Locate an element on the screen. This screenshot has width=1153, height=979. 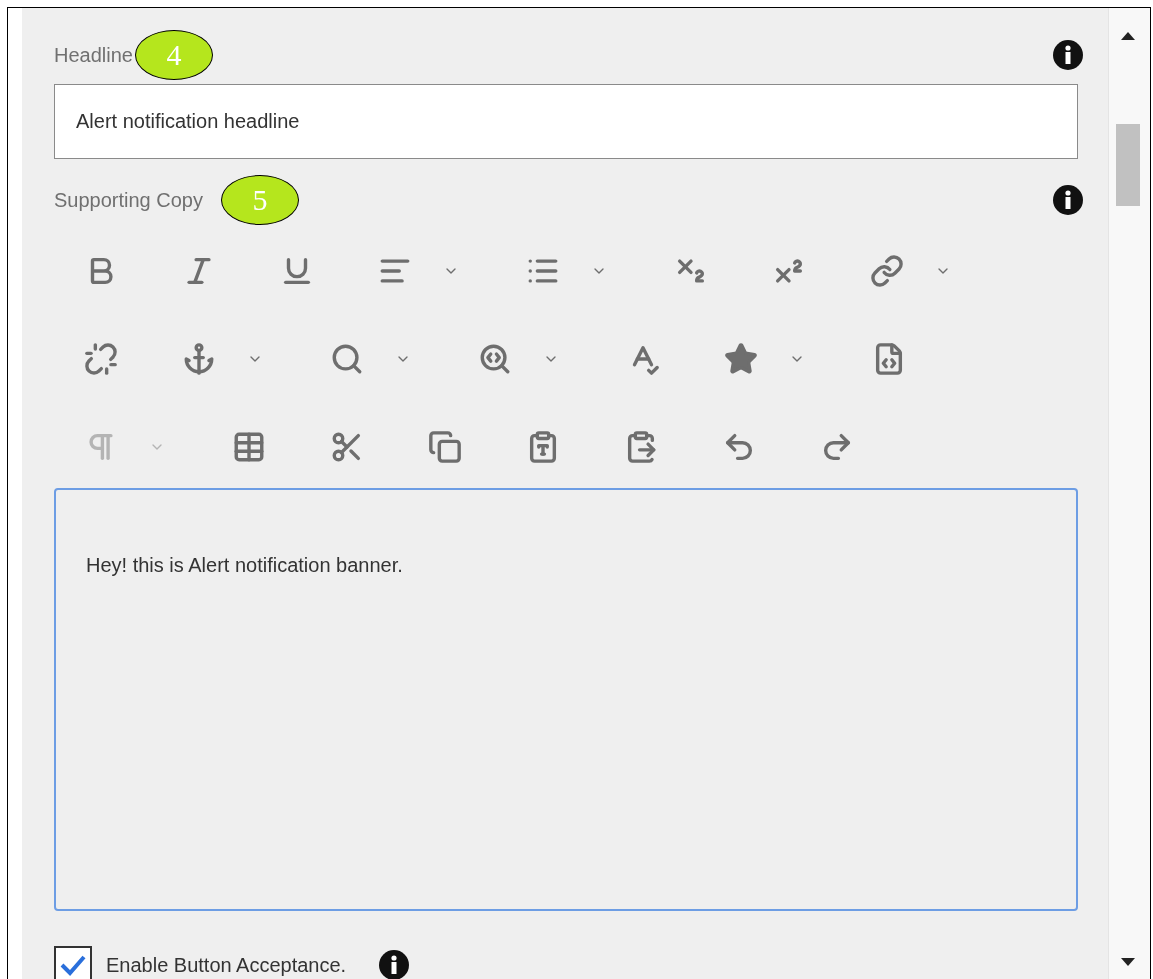
callout-badge: 4 is located at coordinates (173, 55).